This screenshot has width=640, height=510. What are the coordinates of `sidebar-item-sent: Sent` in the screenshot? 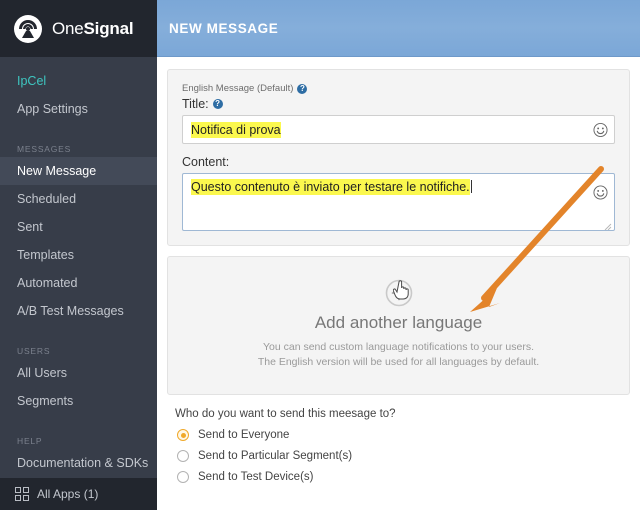 It's located at (78, 227).